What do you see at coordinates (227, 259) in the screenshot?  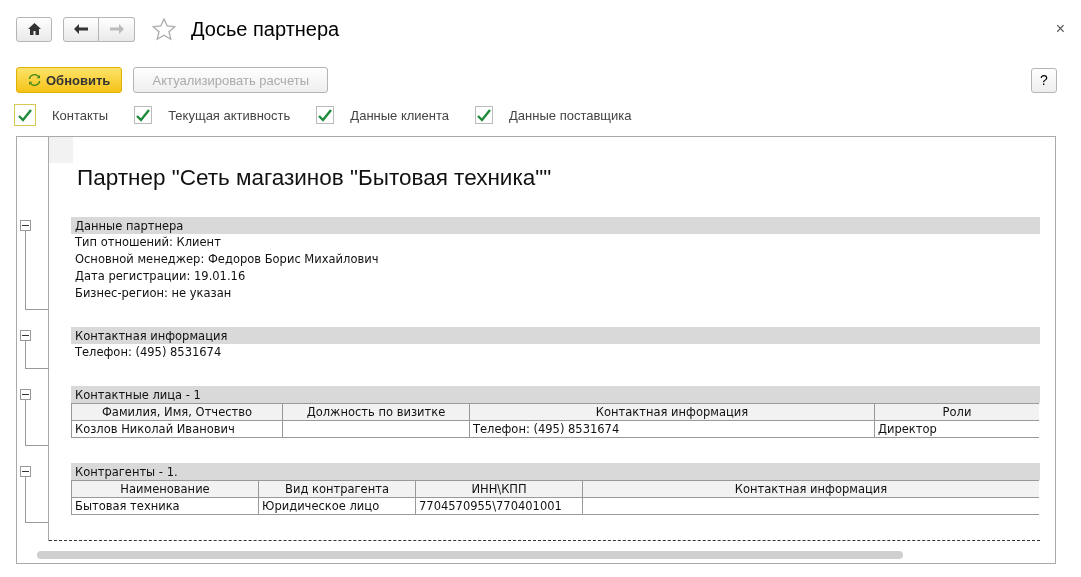 I see `report-line: Основной менеджер: Федоров Борис Михайлович` at bounding box center [227, 259].